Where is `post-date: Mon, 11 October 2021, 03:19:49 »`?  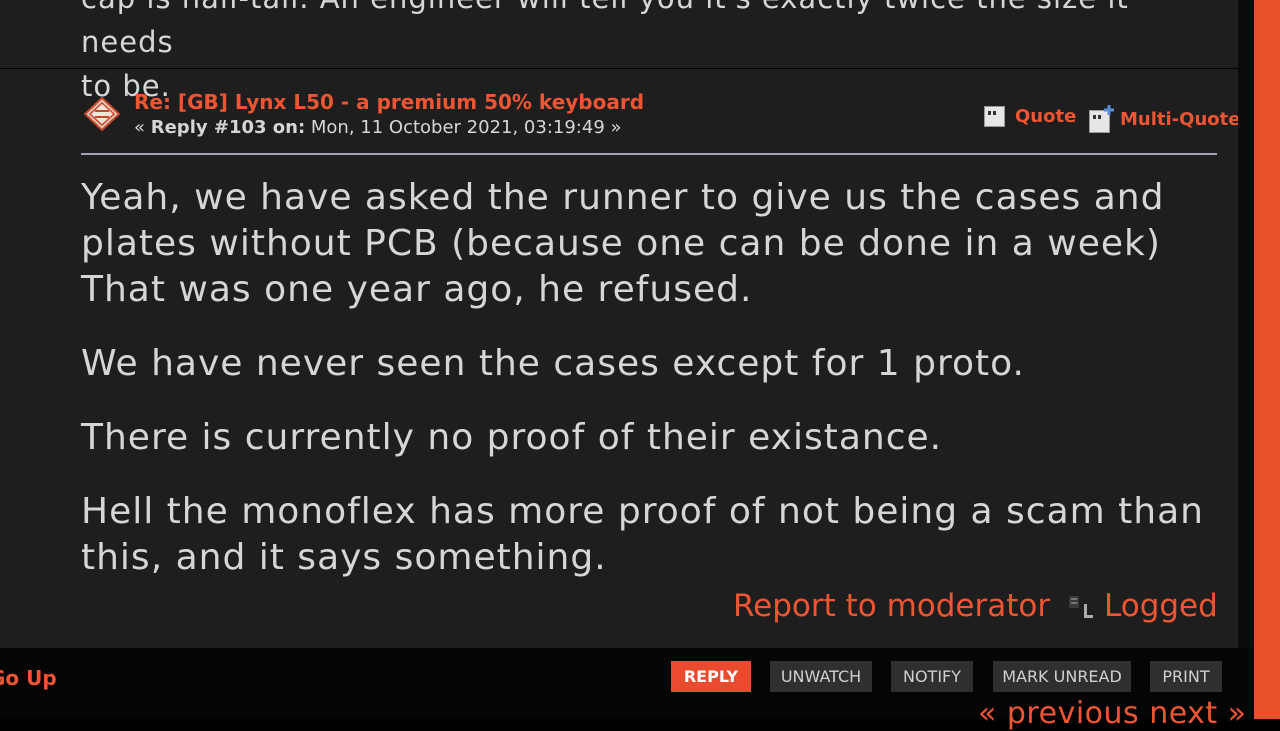 post-date: Mon, 11 October 2021, 03:19:49 » is located at coordinates (463, 127).